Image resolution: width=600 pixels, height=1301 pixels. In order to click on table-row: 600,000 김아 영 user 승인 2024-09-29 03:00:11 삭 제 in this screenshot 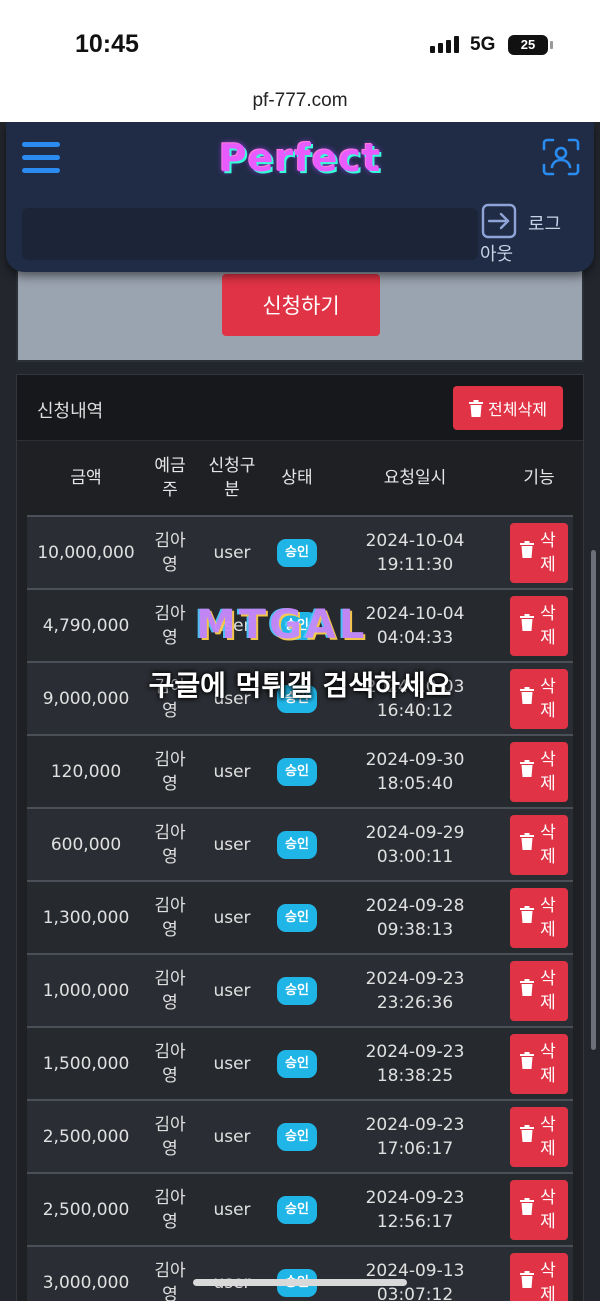, I will do `click(300, 843)`.